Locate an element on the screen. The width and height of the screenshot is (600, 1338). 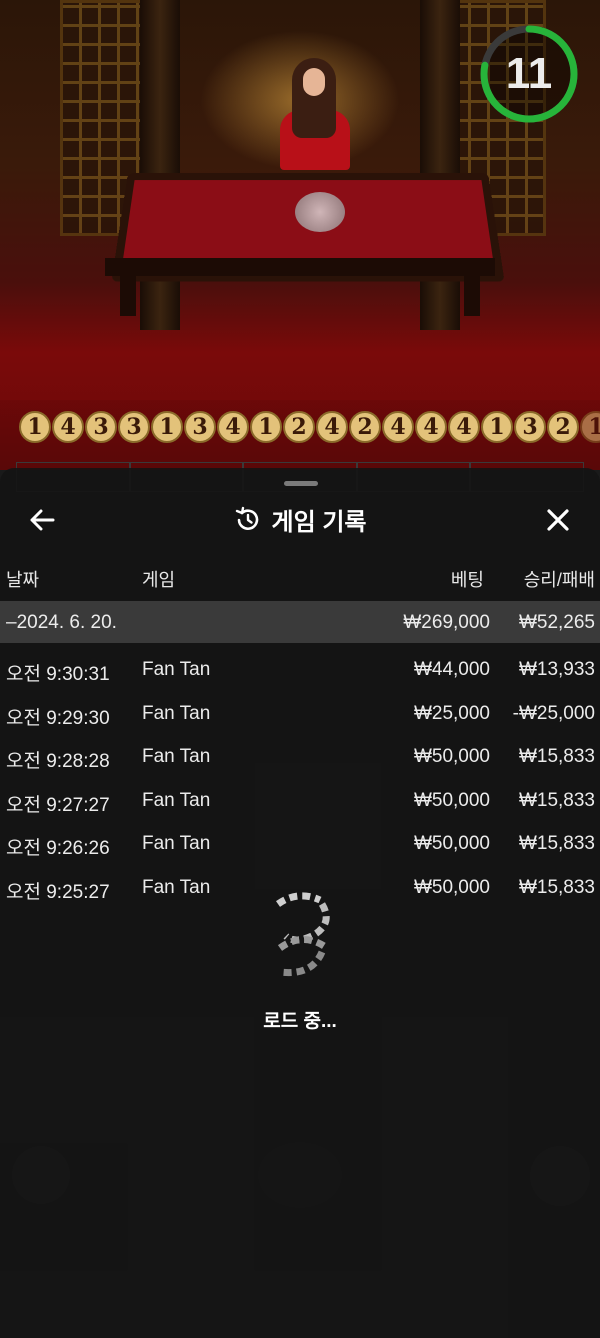
sheet-title: 게임 기록 is located at coordinates (319, 522).